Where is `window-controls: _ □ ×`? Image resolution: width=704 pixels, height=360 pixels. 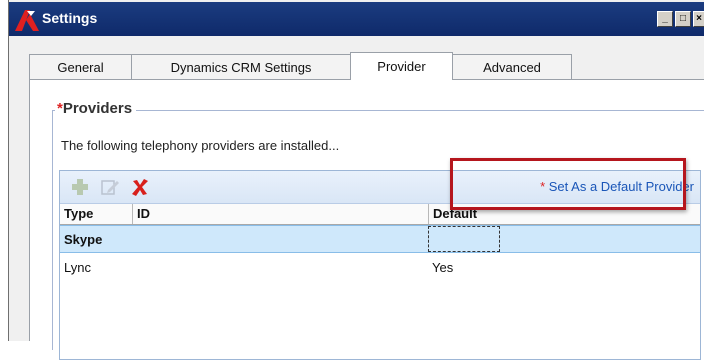 window-controls: _ □ × is located at coordinates (679, 20).